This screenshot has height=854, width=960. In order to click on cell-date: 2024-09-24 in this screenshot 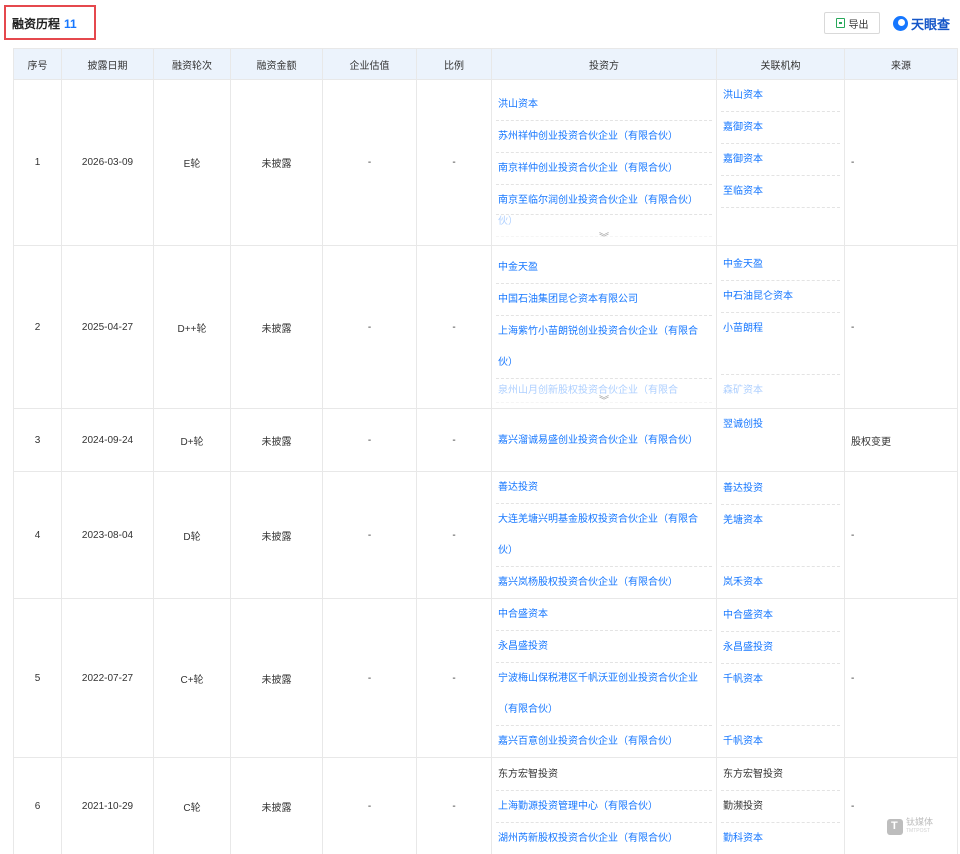, I will do `click(107, 440)`.